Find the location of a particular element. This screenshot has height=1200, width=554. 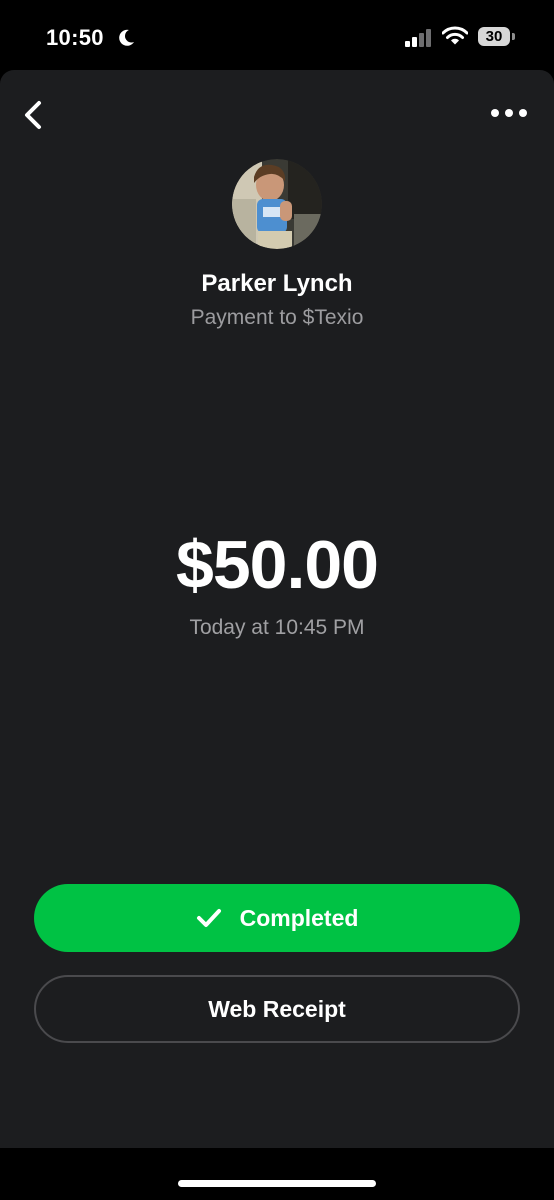

more-options-button is located at coordinates (509, 113).